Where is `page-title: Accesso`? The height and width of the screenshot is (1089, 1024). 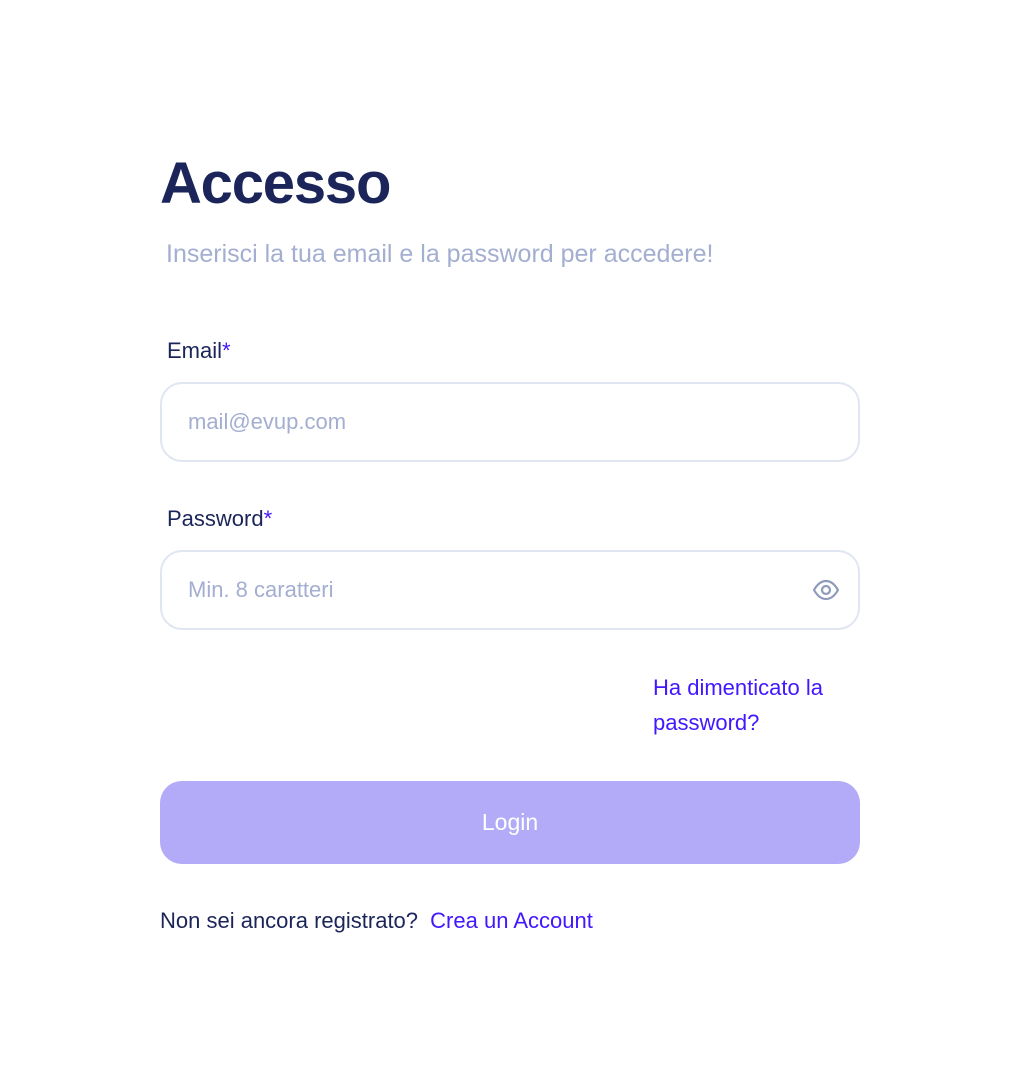
page-title: Accesso is located at coordinates (275, 183).